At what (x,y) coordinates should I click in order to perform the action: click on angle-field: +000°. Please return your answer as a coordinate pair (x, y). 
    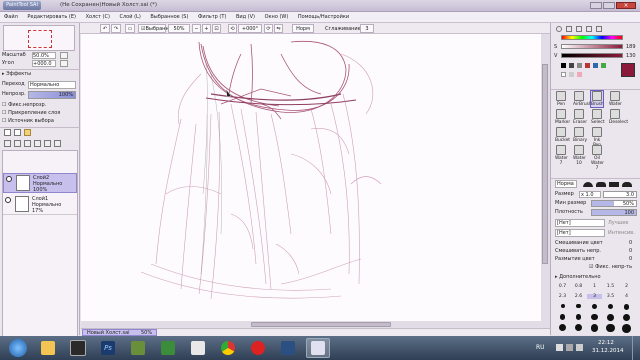
    Looking at the image, I should click on (250, 28).